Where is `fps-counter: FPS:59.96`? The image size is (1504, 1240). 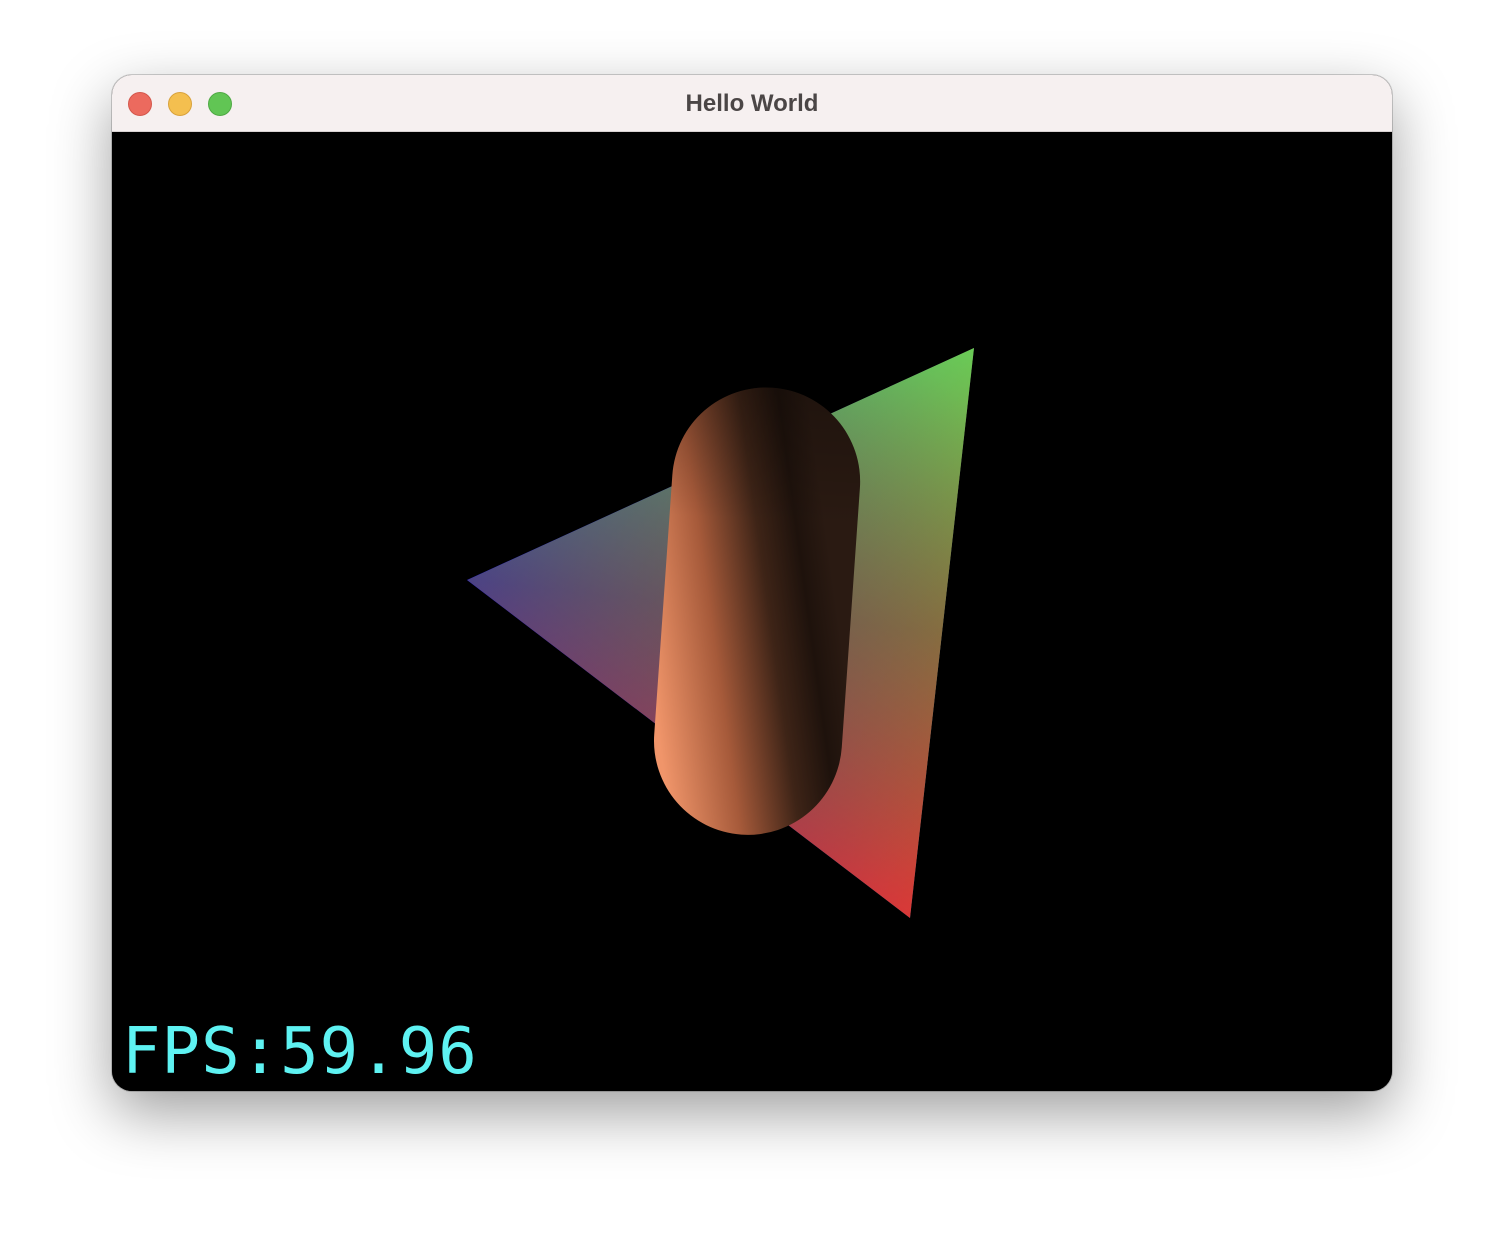
fps-counter: FPS:59.96 is located at coordinates (300, 1052).